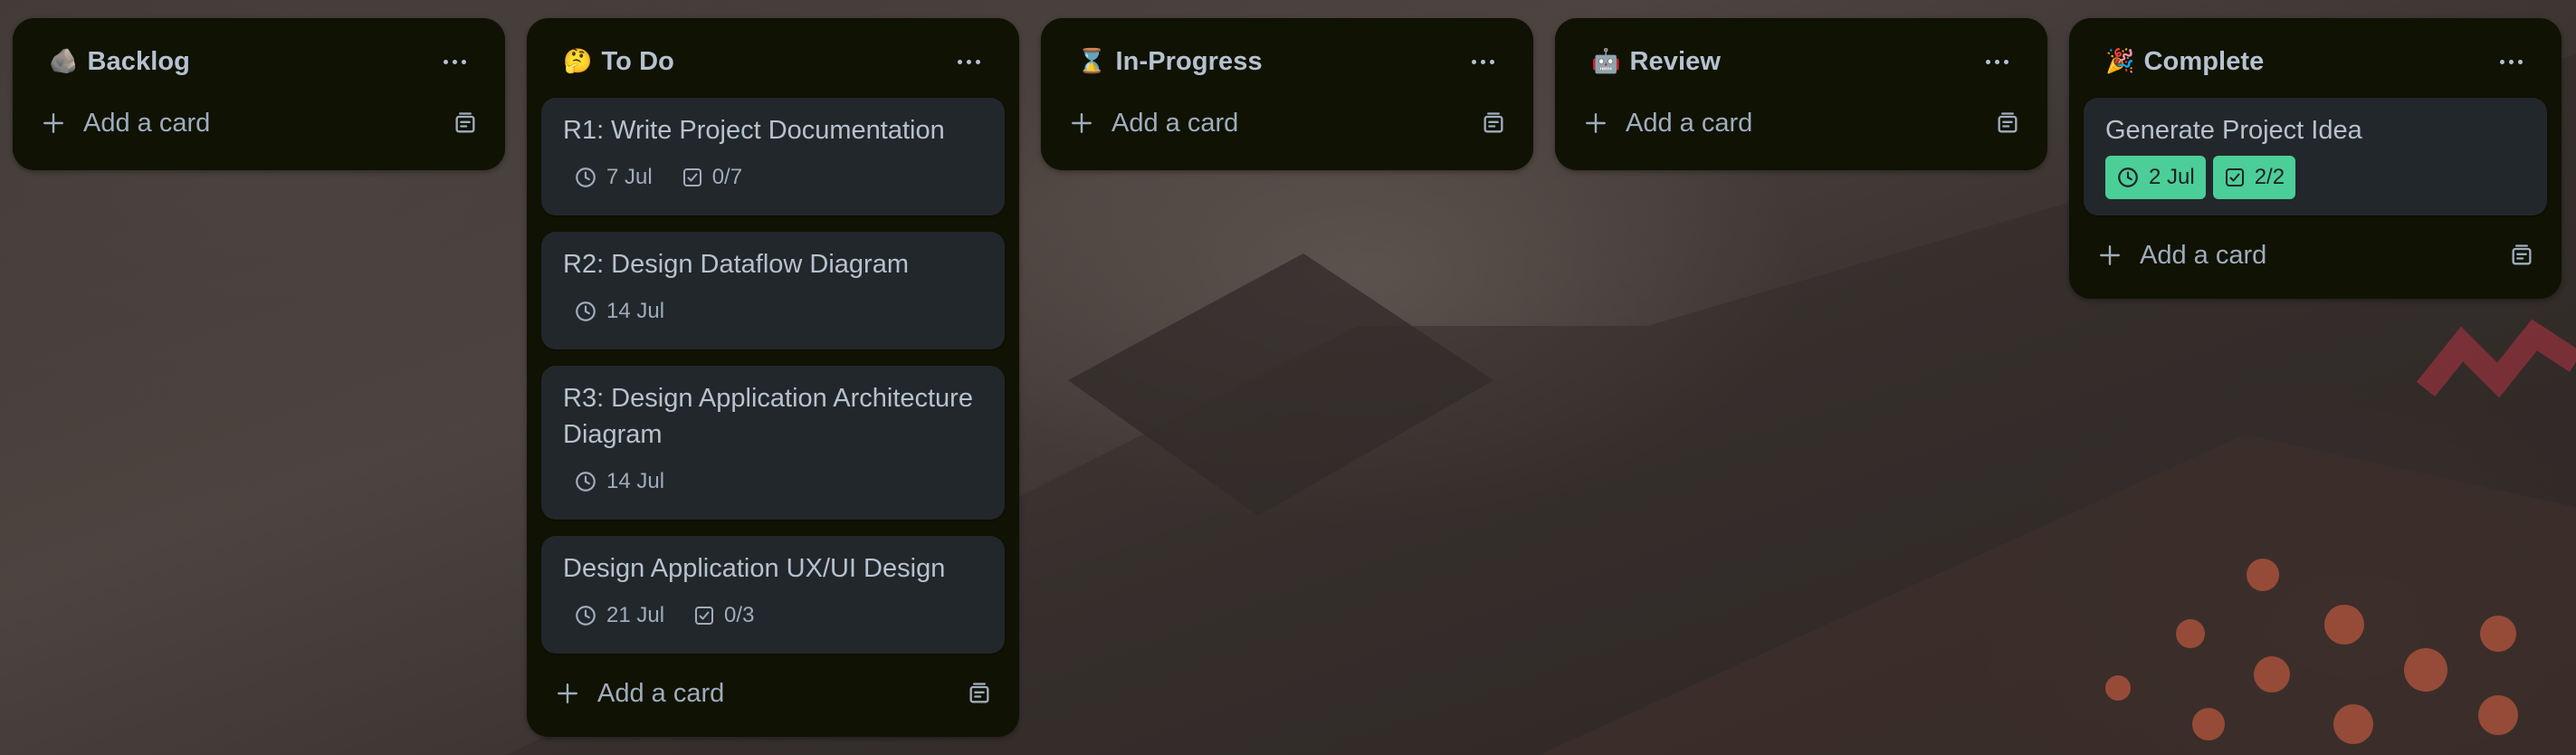 This screenshot has width=2576, height=755. What do you see at coordinates (2315, 177) in the screenshot?
I see `card-badges: 2 Jul 2/2` at bounding box center [2315, 177].